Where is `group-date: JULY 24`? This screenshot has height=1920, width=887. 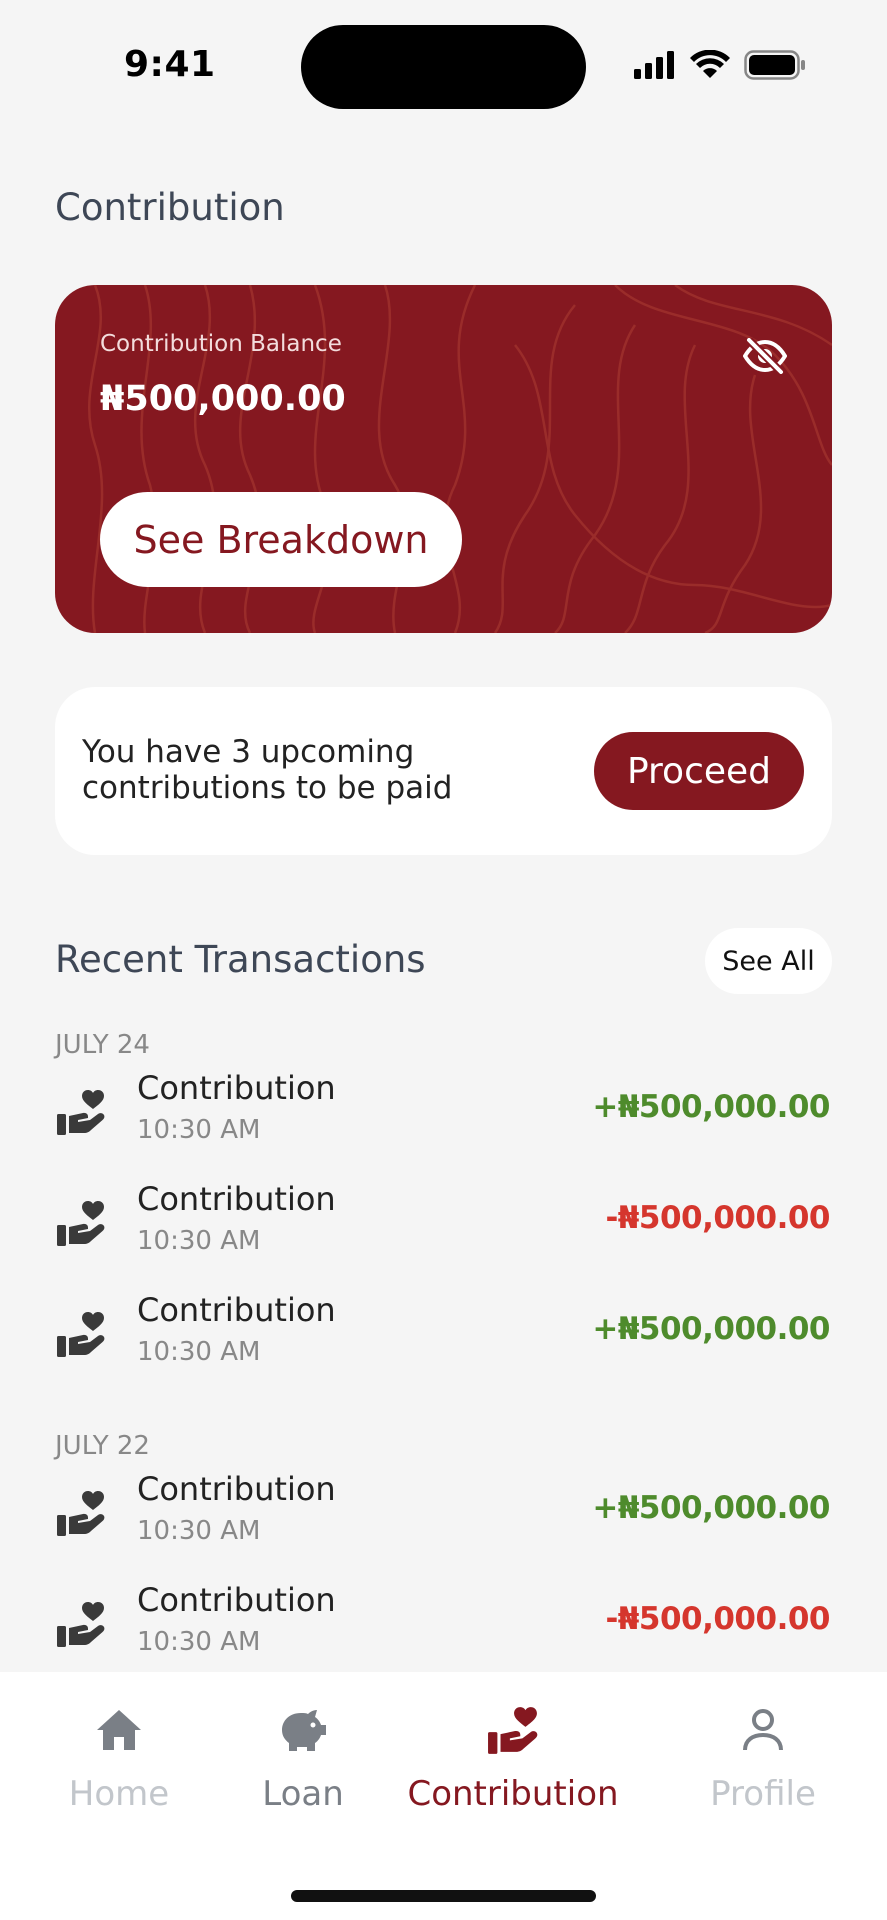
group-date: JULY 24 is located at coordinates (102, 1045).